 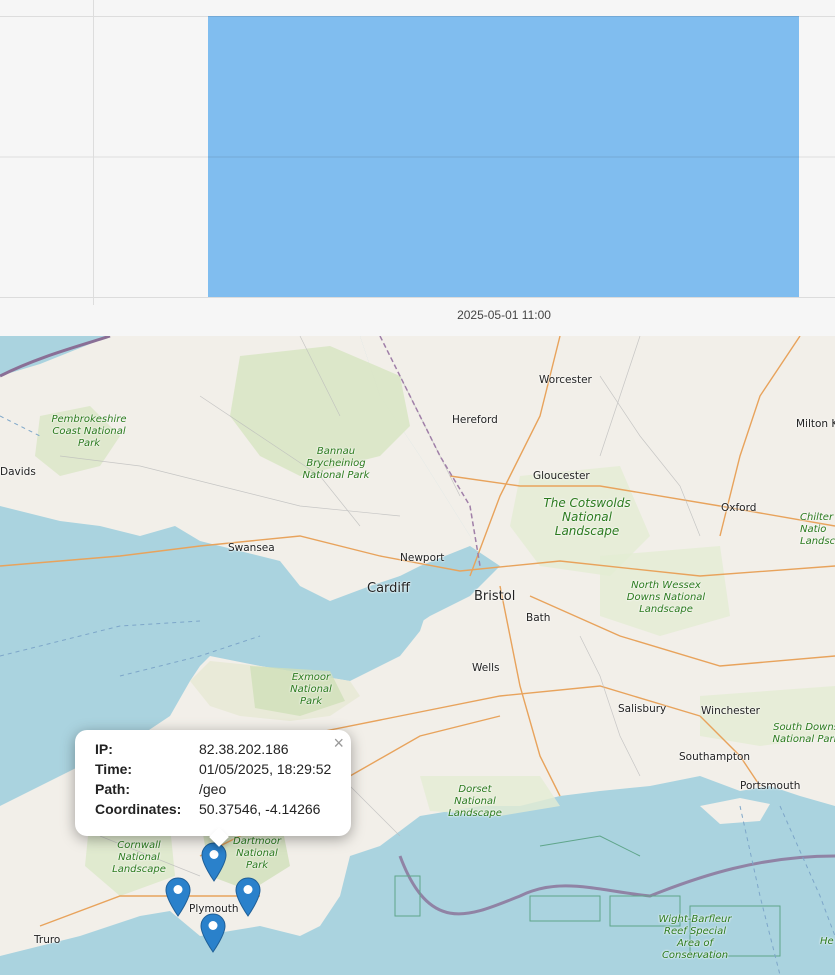 I want to click on label-southampton: Southampton, so click(x=715, y=757).